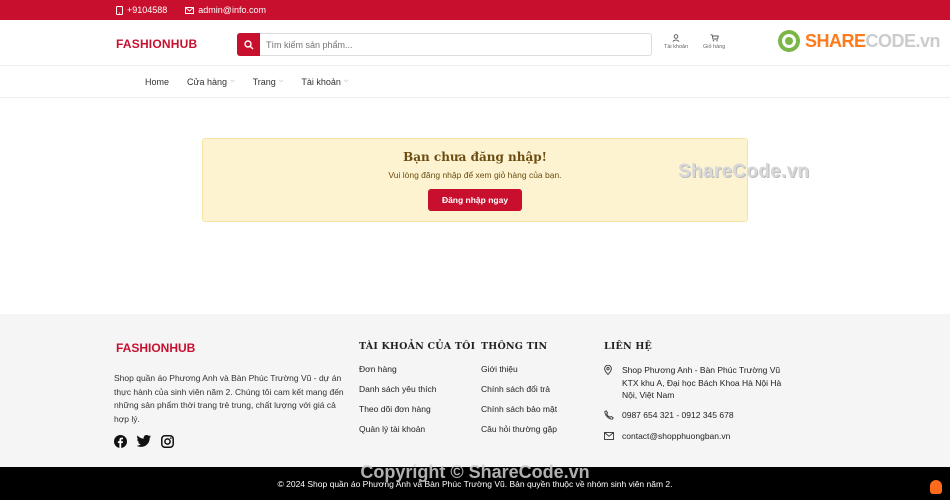 The width and height of the screenshot is (950, 500). I want to click on email-contact: admin@info.com, so click(225, 10).